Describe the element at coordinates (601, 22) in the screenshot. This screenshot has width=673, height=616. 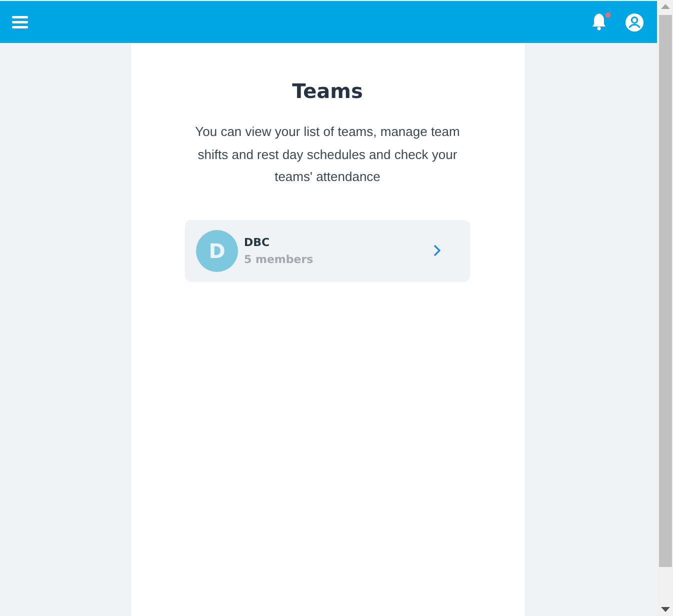
I see `bell-icon` at that location.